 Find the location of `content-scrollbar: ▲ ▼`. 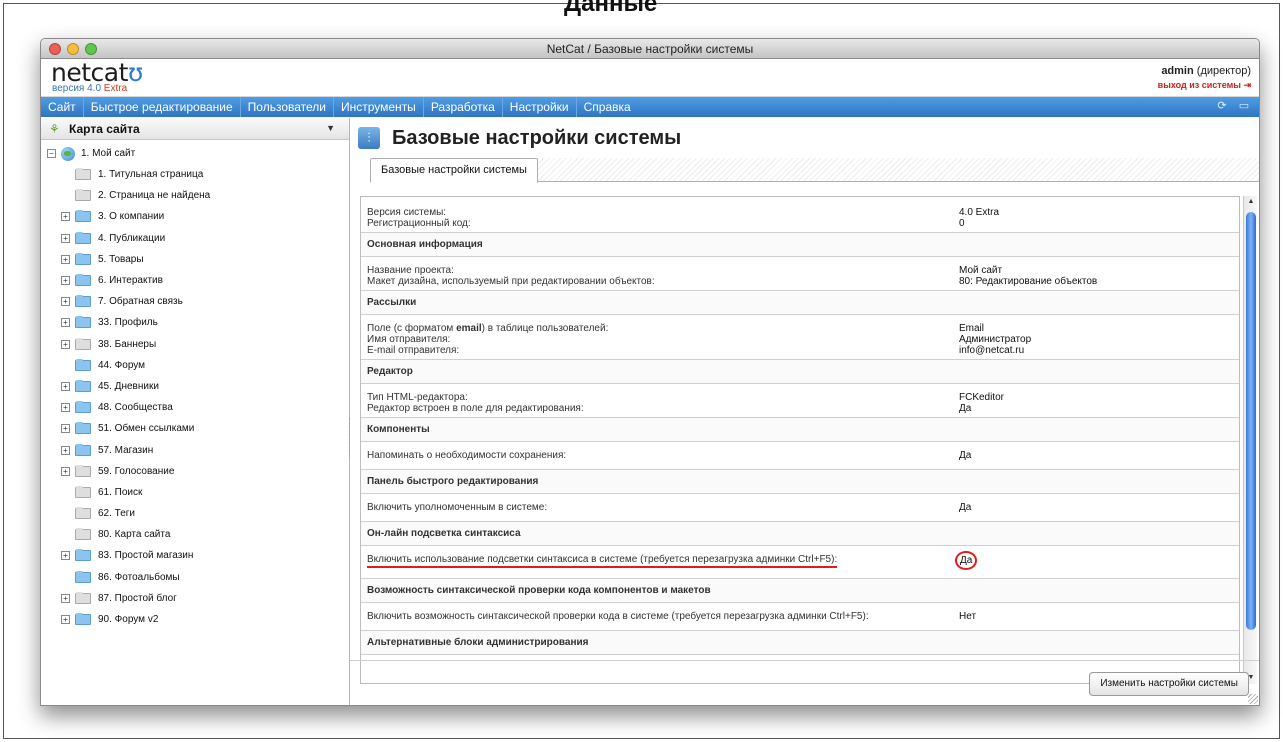

content-scrollbar: ▲ ▼ is located at coordinates (1250, 440).